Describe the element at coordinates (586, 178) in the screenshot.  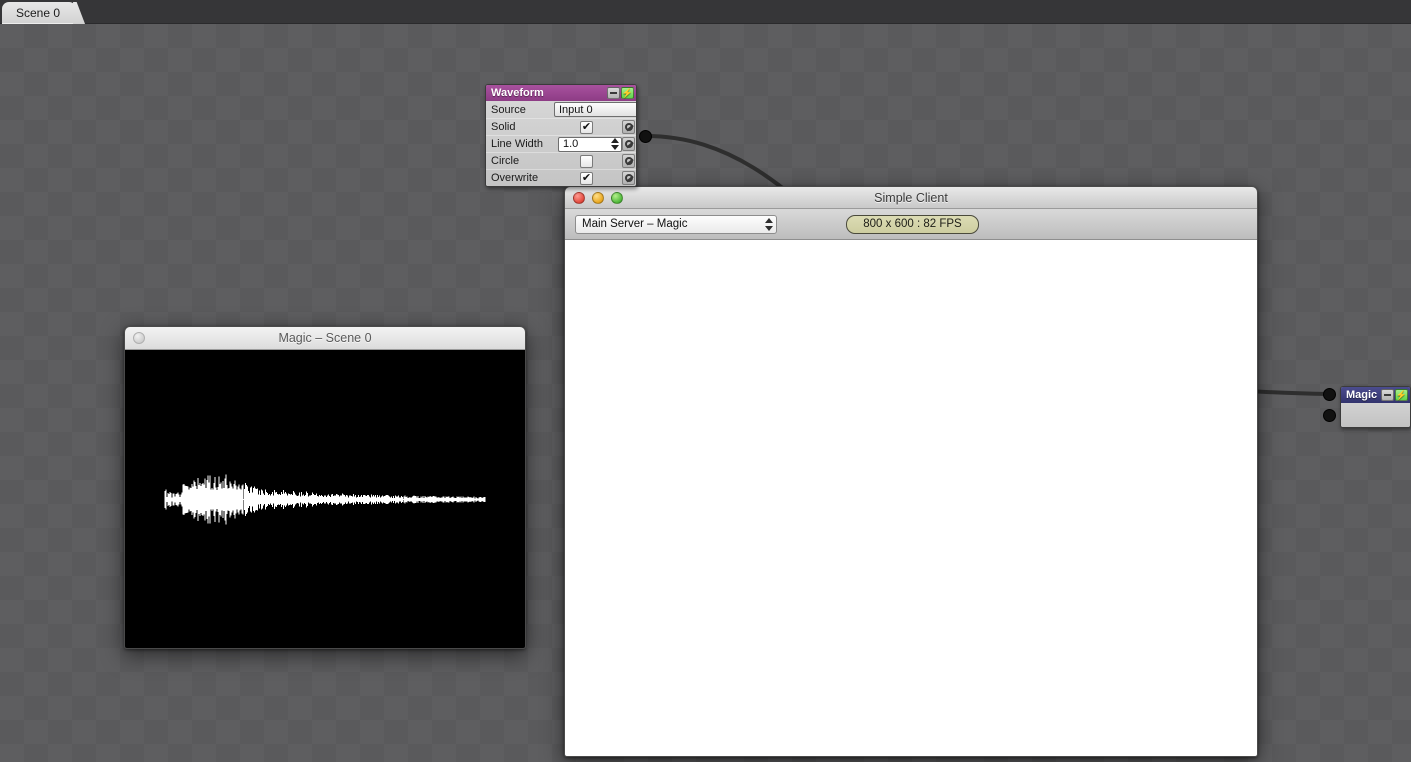
I see `overwrite-checkbox: ✔` at that location.